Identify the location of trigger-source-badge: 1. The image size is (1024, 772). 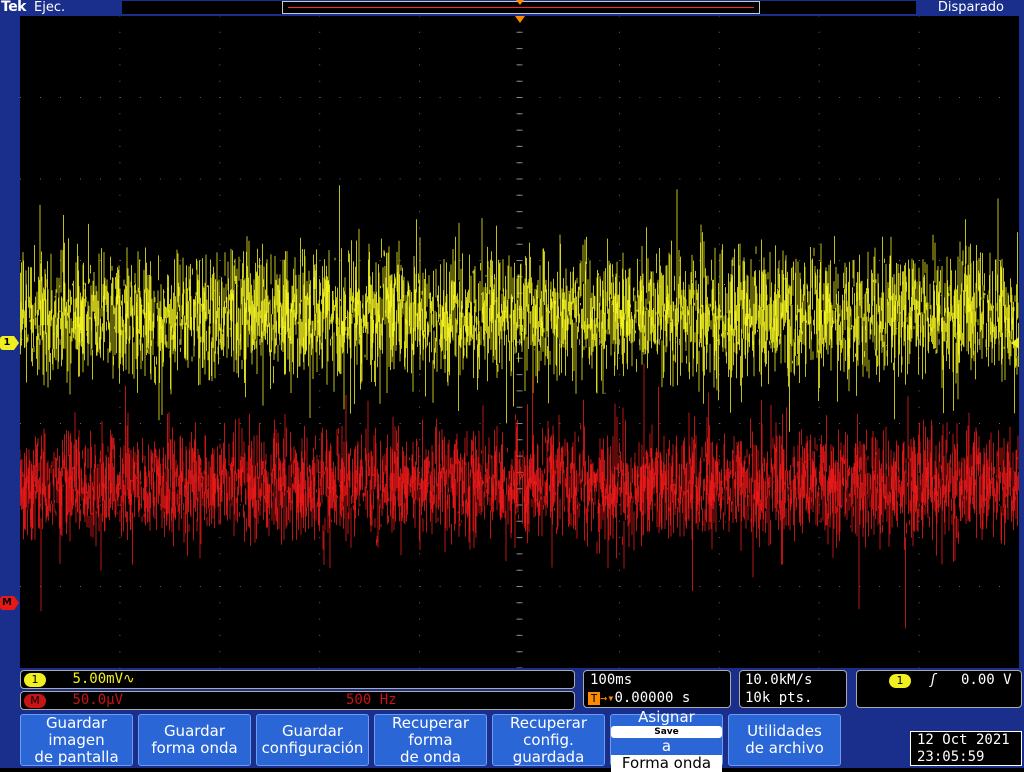
(900, 681).